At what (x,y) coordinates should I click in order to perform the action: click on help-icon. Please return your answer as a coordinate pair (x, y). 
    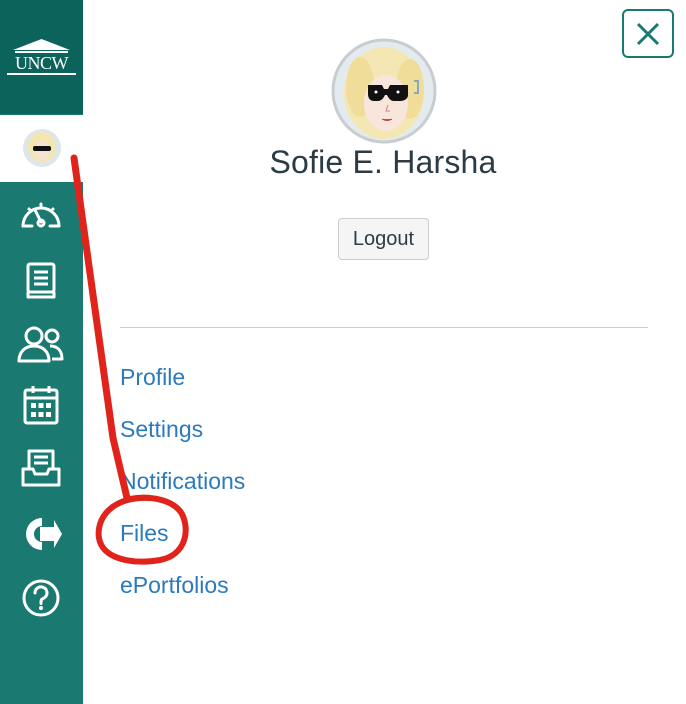
    Looking at the image, I should click on (41, 598).